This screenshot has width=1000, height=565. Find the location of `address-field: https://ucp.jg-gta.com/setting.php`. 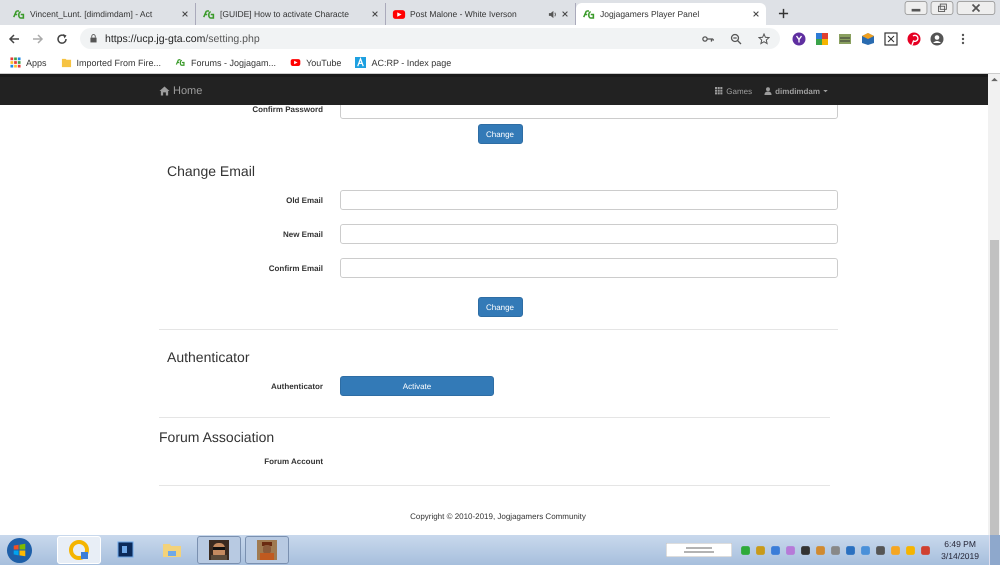

address-field: https://ucp.jg-gta.com/setting.php is located at coordinates (430, 38).